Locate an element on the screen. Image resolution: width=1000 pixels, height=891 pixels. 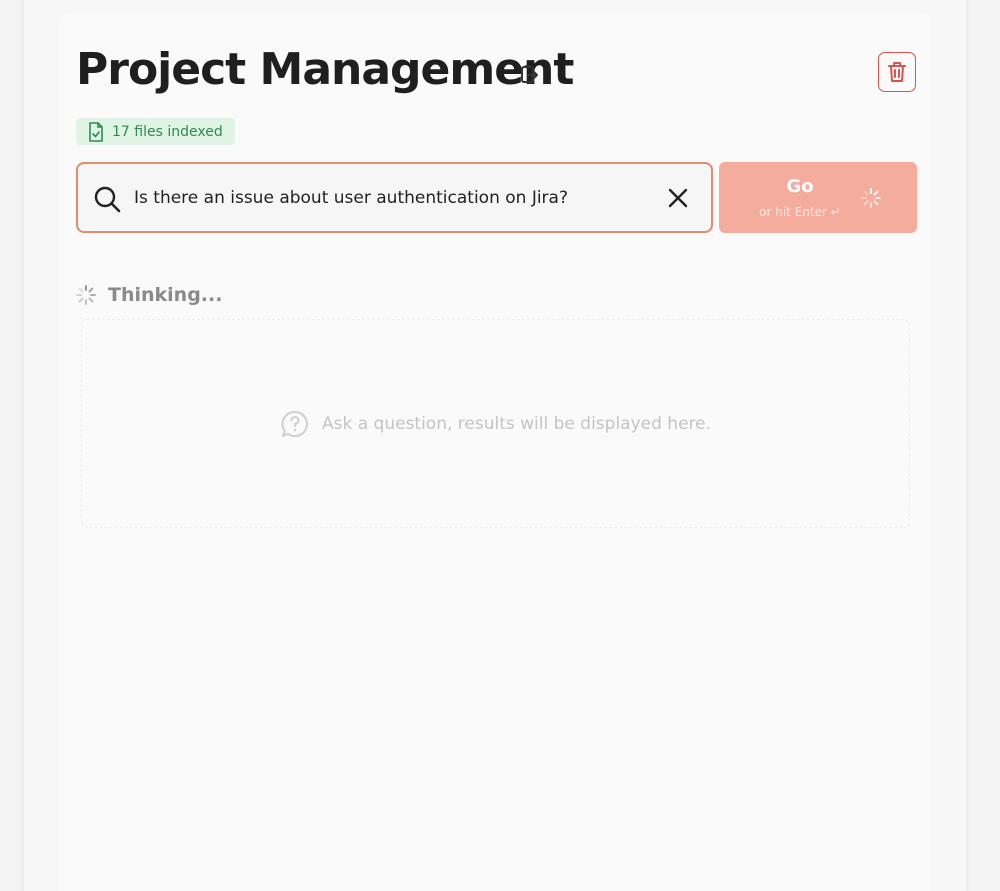
file-check-icon is located at coordinates (96, 131).